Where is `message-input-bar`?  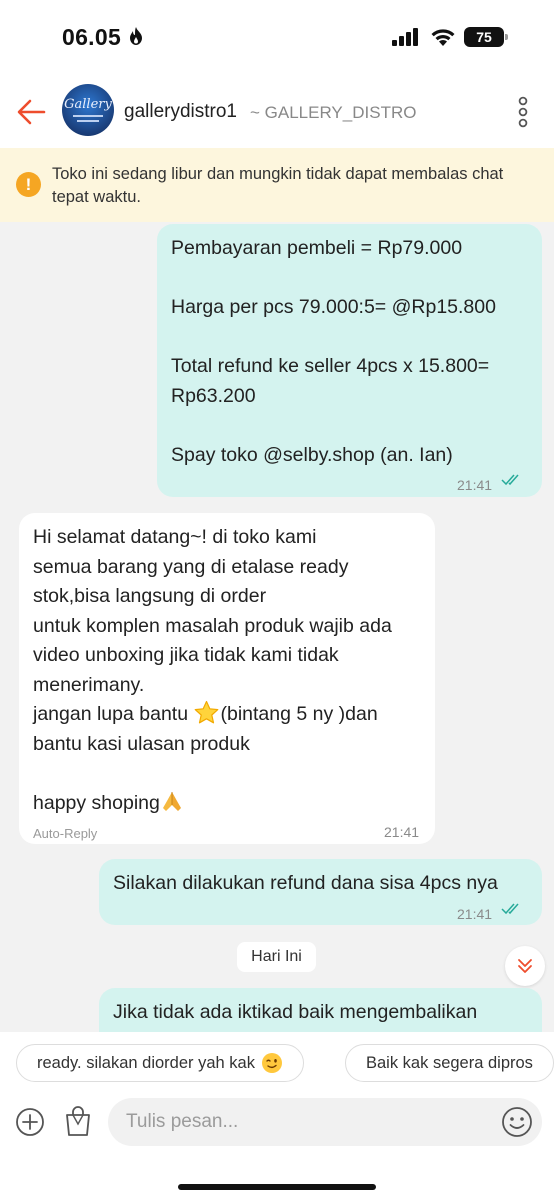 message-input-bar is located at coordinates (277, 1147).